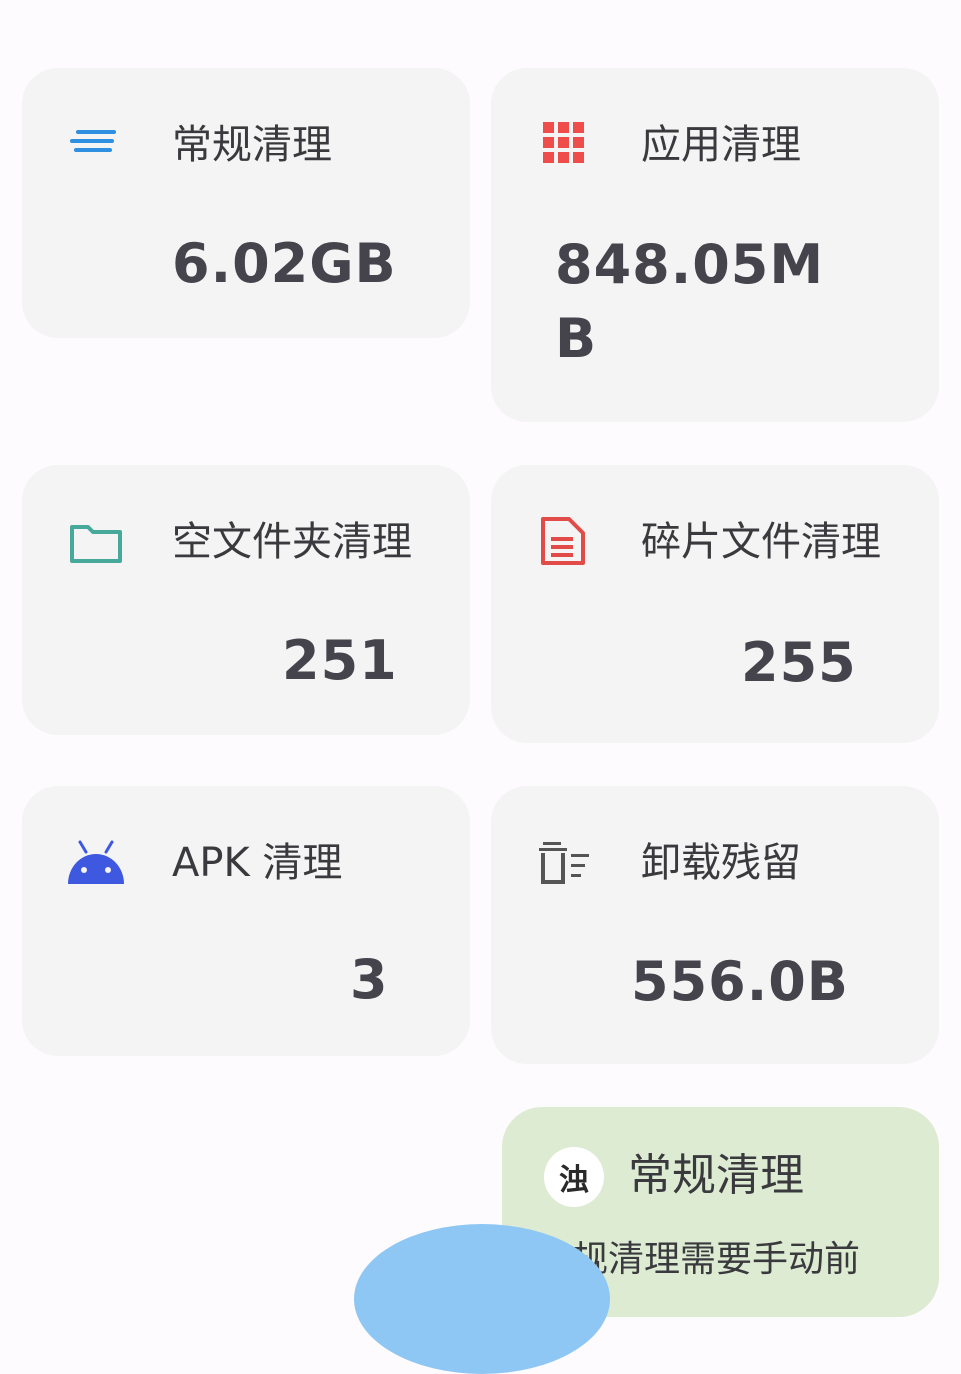 This screenshot has width=961, height=1374. Describe the element at coordinates (564, 863) in the screenshot. I see `trash-list-icon` at that location.